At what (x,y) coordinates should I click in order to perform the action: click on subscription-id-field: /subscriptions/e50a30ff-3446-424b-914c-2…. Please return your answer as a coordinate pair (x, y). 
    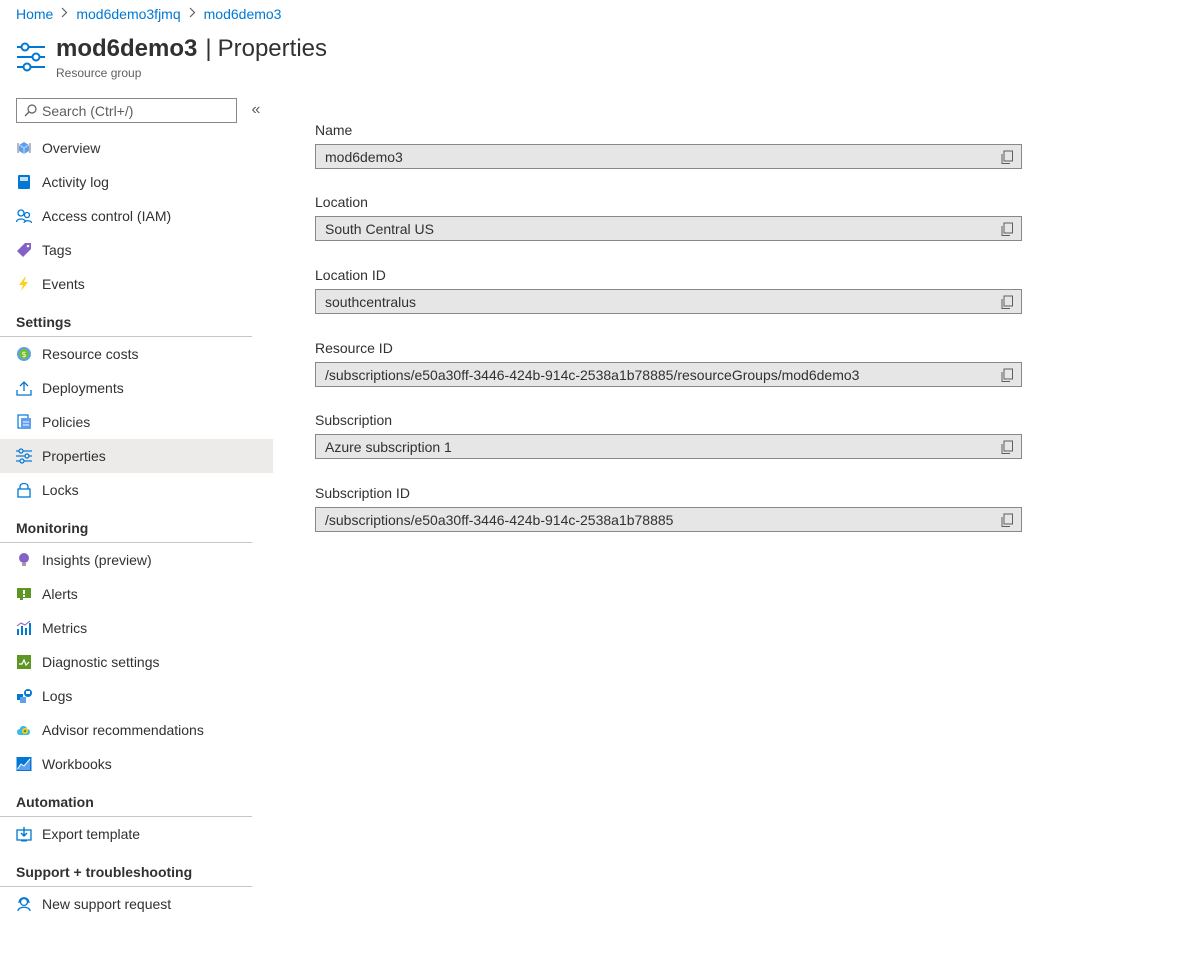
    Looking at the image, I should click on (668, 519).